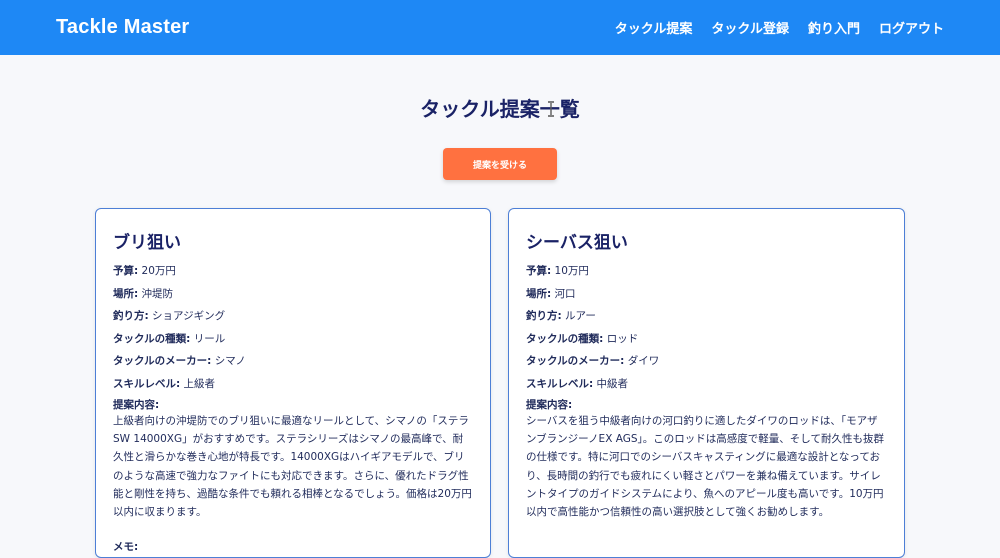 This screenshot has height=558, width=1000. What do you see at coordinates (293, 271) in the screenshot?
I see `budget-field: 予算: 20万円` at bounding box center [293, 271].